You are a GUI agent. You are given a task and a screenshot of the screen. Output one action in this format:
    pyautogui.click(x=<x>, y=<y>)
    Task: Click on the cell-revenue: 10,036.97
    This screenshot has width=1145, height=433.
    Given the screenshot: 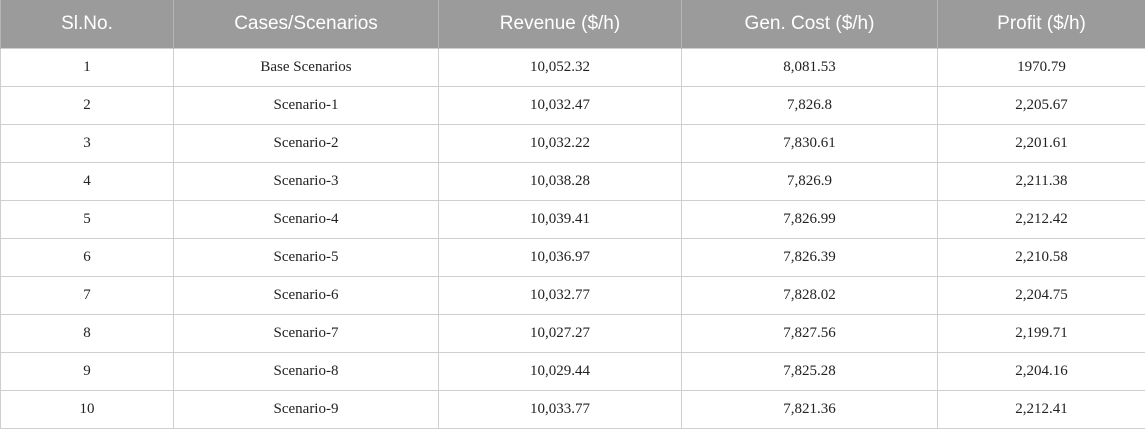 What is the action you would take?
    pyautogui.click(x=560, y=257)
    